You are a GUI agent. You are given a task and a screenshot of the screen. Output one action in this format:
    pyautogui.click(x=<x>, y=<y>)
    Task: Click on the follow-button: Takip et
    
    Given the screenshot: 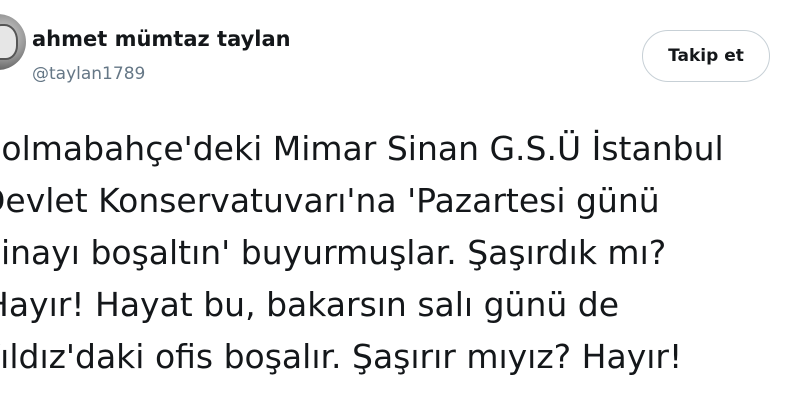 What is the action you would take?
    pyautogui.click(x=706, y=56)
    